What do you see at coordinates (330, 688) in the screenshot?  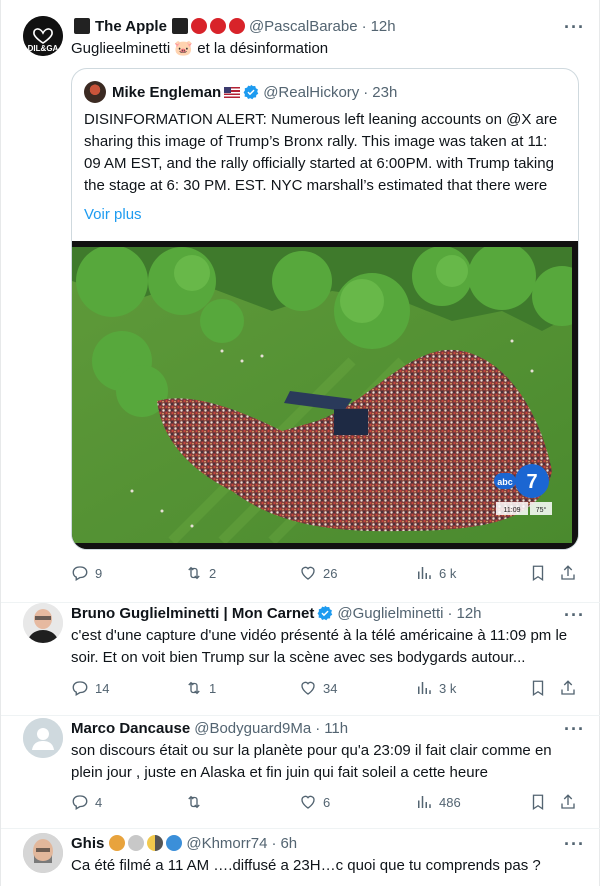 I see `like-count: 34` at bounding box center [330, 688].